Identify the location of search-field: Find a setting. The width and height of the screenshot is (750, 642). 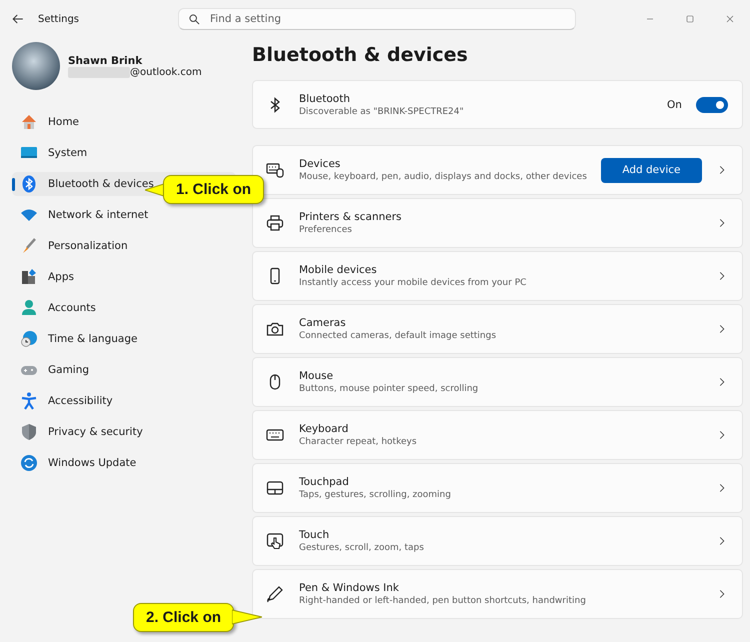
(377, 19).